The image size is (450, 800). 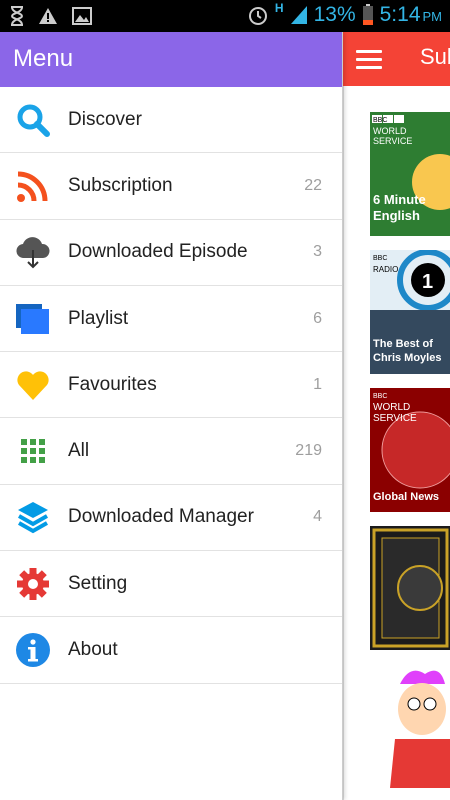 I want to click on menu-label: Discover, so click(x=105, y=119).